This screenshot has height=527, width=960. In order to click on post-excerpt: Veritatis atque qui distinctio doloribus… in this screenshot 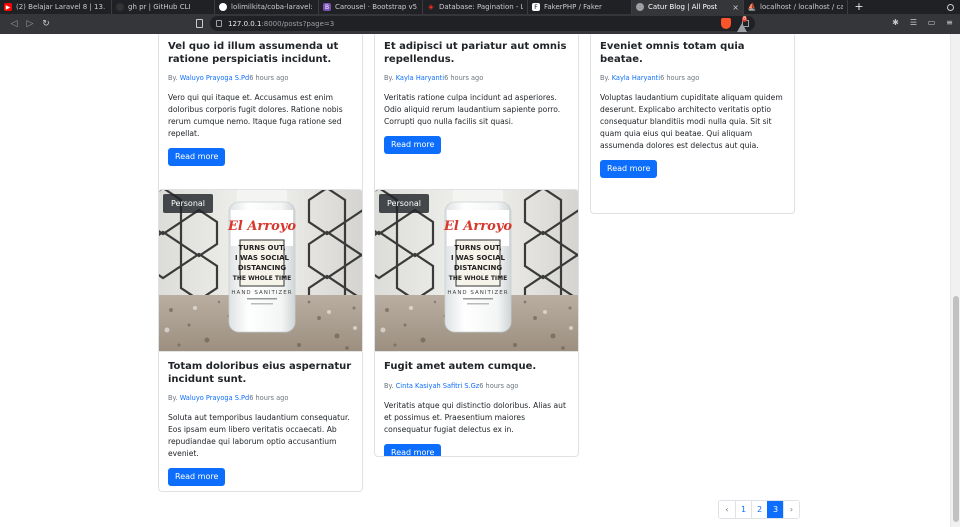, I will do `click(475, 417)`.